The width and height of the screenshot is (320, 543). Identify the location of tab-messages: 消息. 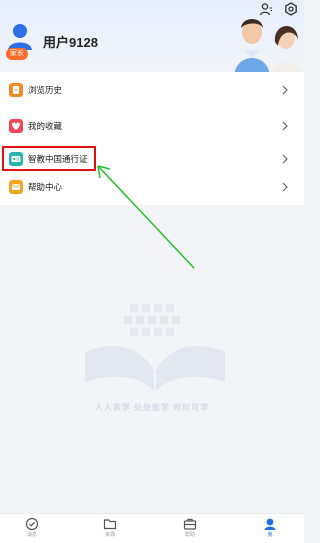
(32, 530).